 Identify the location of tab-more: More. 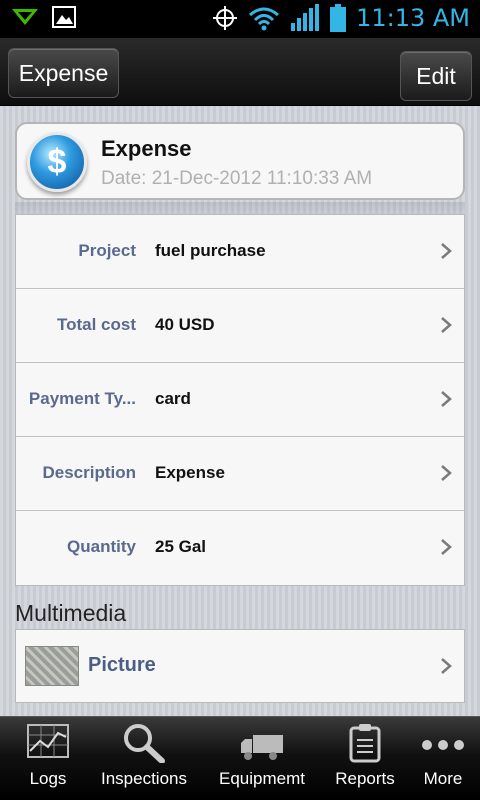
(443, 758).